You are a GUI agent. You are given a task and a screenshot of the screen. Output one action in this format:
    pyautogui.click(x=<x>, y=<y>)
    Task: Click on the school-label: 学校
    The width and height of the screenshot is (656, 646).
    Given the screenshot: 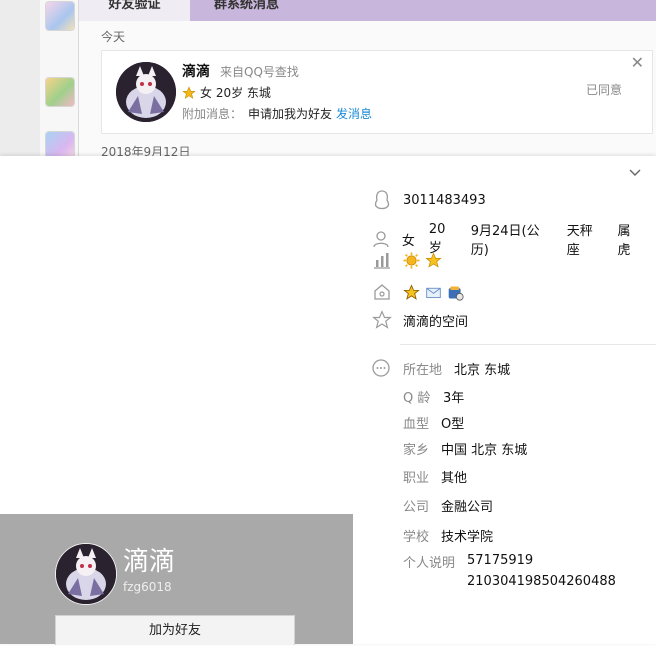 What is the action you would take?
    pyautogui.click(x=416, y=537)
    